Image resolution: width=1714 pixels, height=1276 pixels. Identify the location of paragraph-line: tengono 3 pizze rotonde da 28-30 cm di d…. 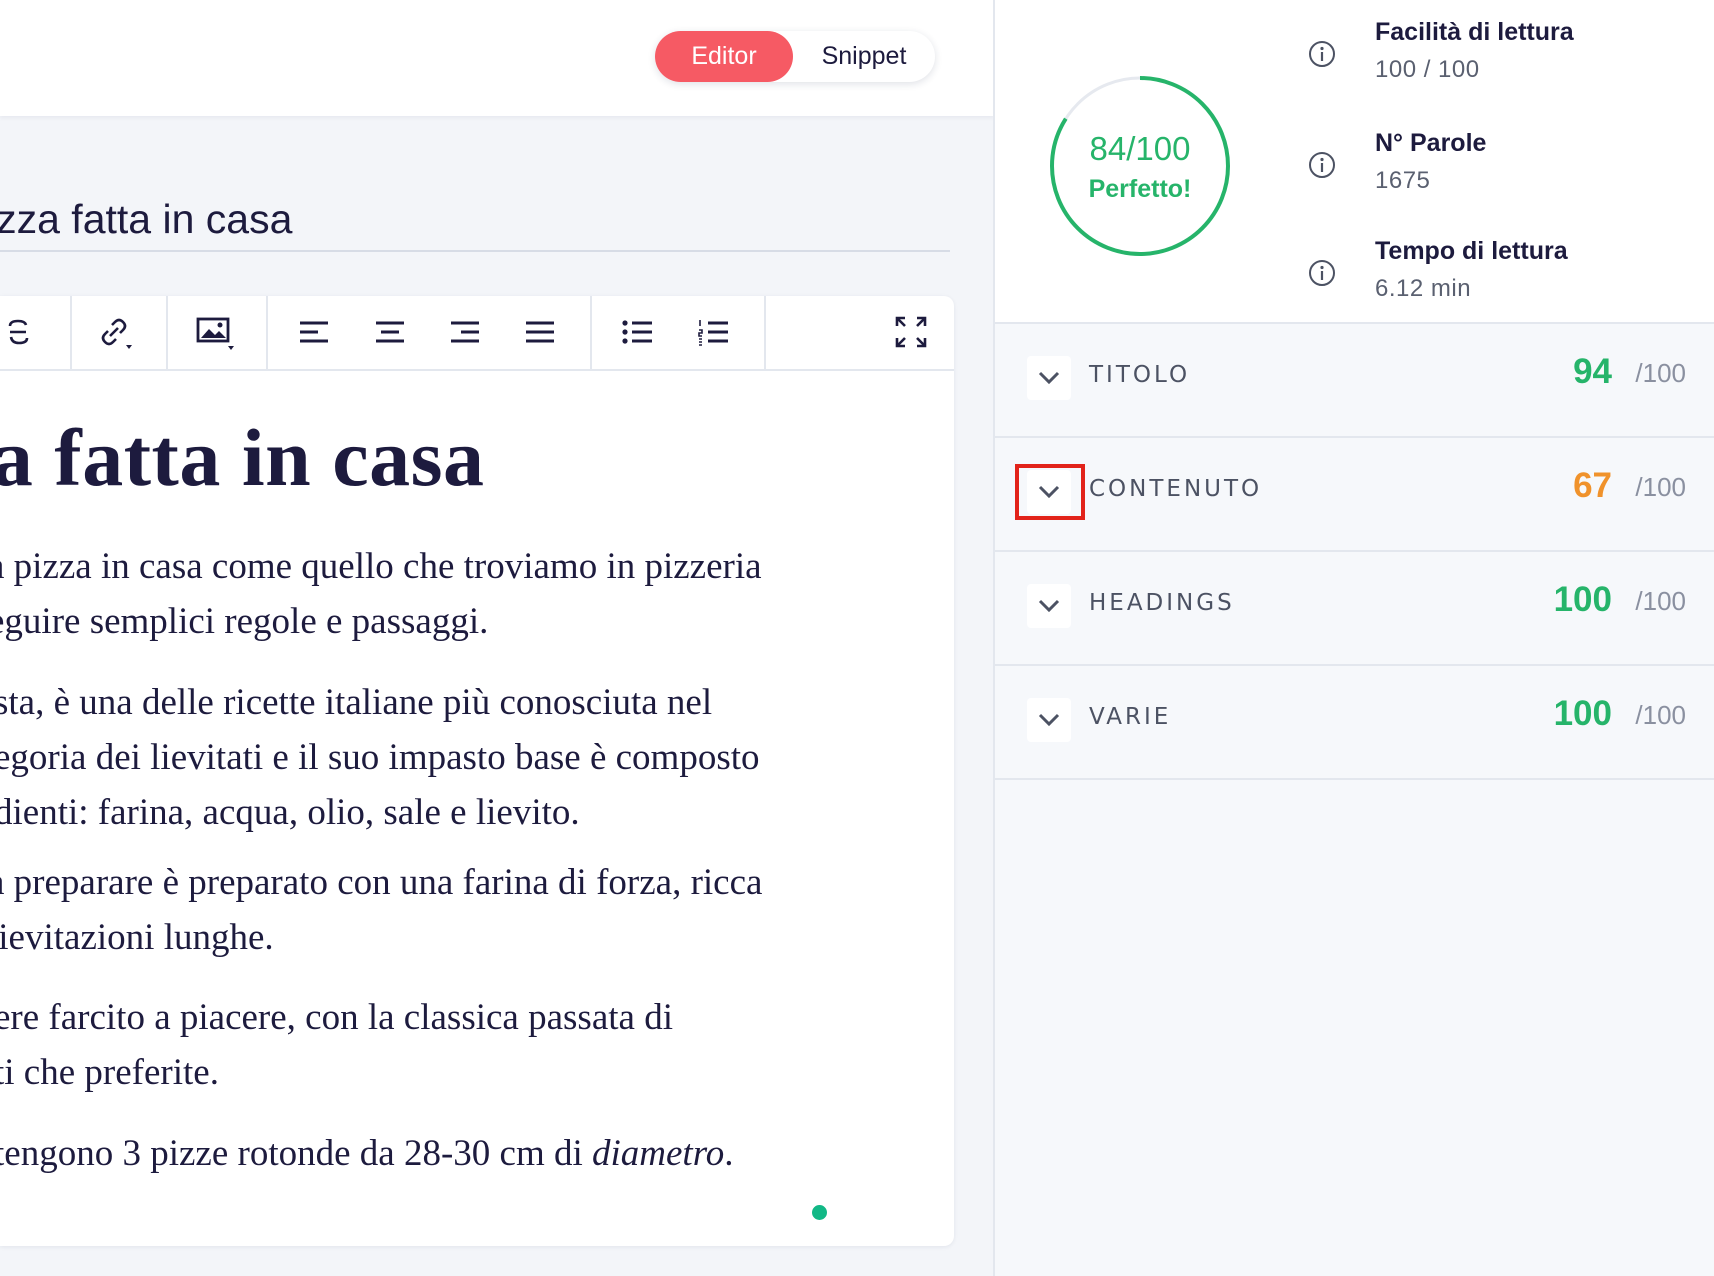
(366, 1153).